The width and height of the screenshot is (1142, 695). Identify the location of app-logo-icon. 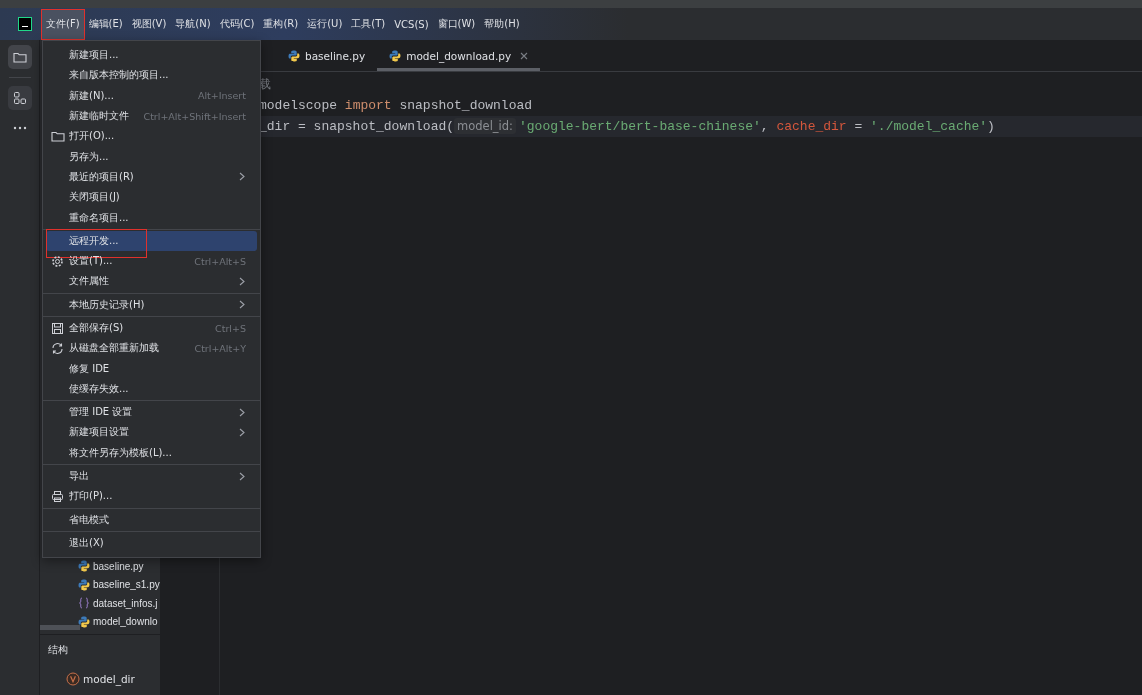
(25, 24).